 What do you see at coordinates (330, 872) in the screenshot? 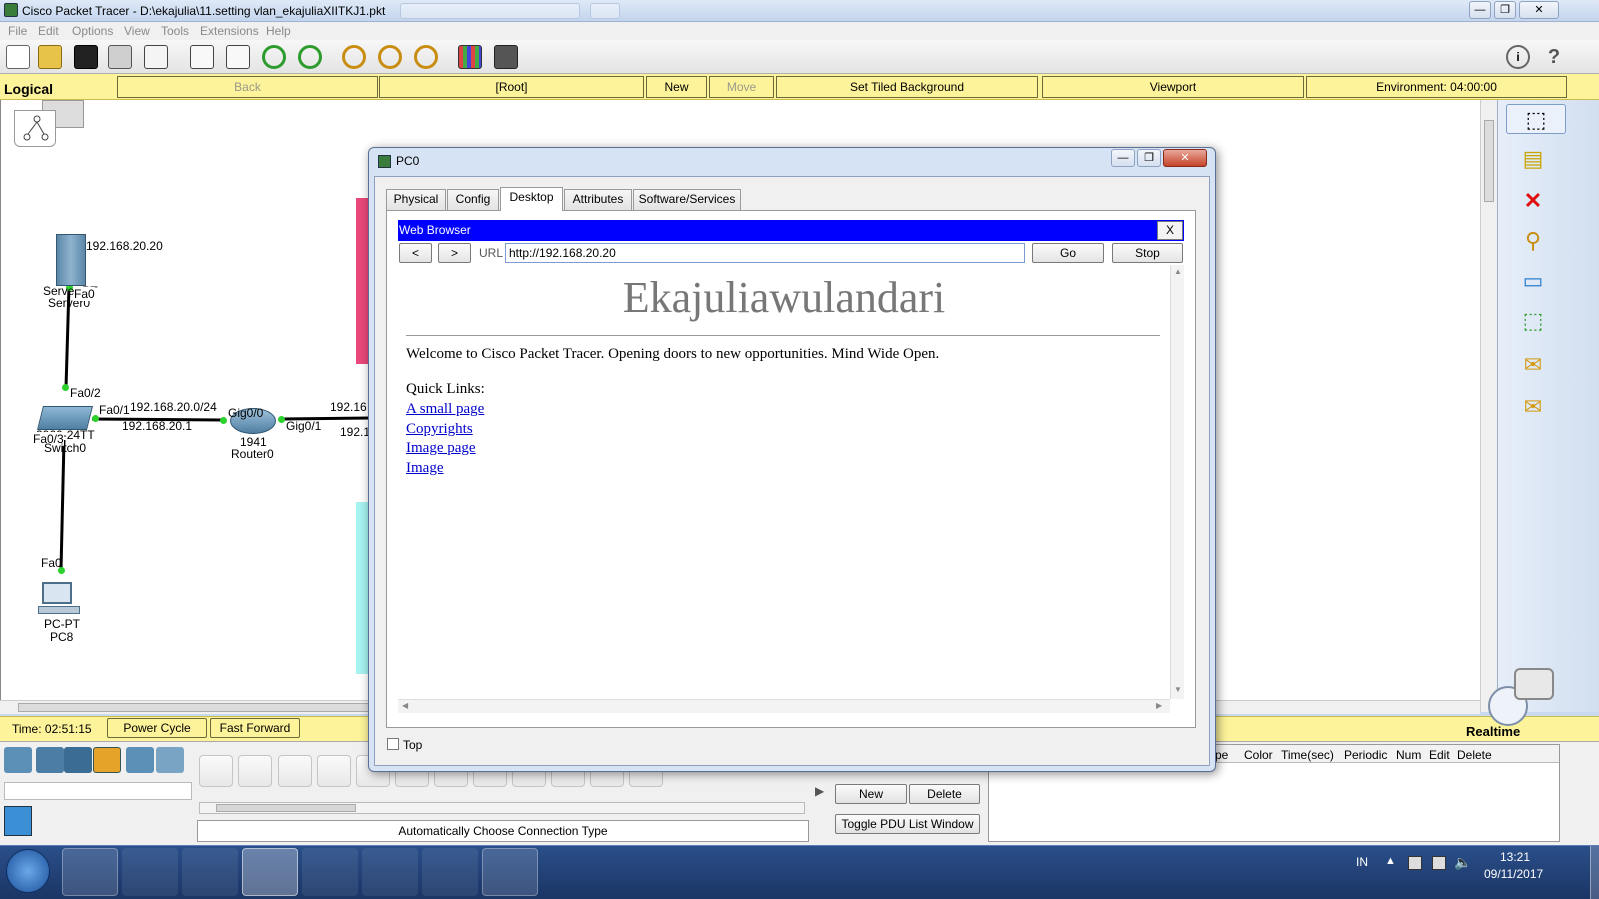
I see `firefox-taskbar-icon` at bounding box center [330, 872].